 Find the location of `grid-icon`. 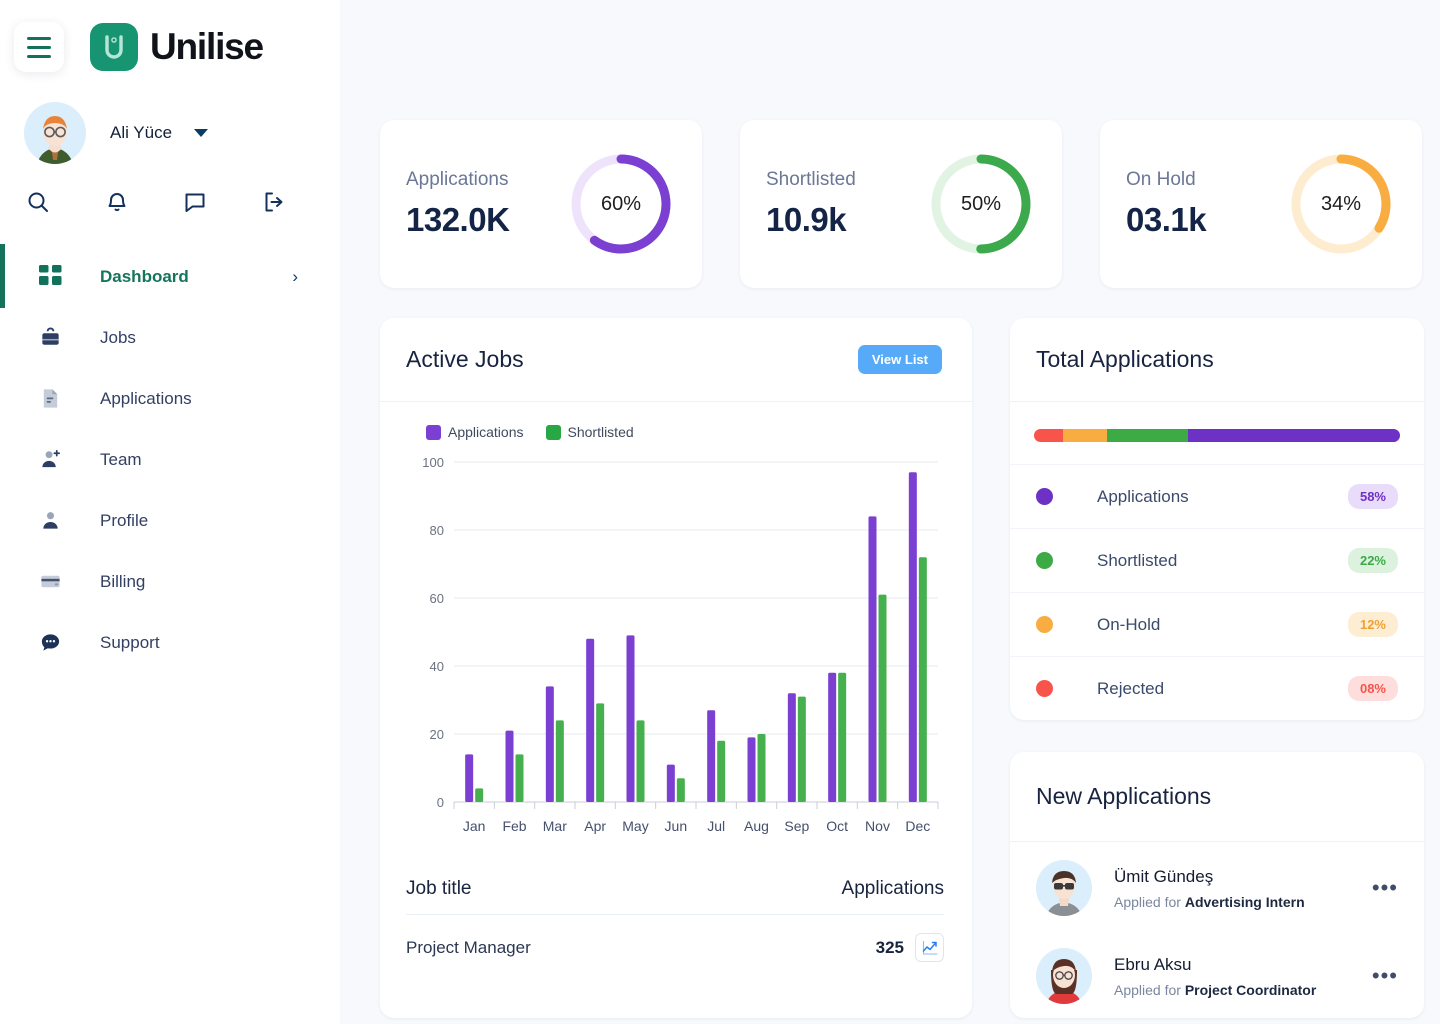

grid-icon is located at coordinates (50, 276).